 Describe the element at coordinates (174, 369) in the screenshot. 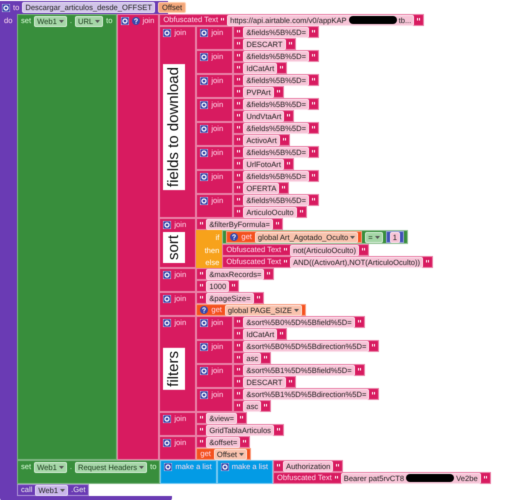

I see `section-label: filters` at that location.